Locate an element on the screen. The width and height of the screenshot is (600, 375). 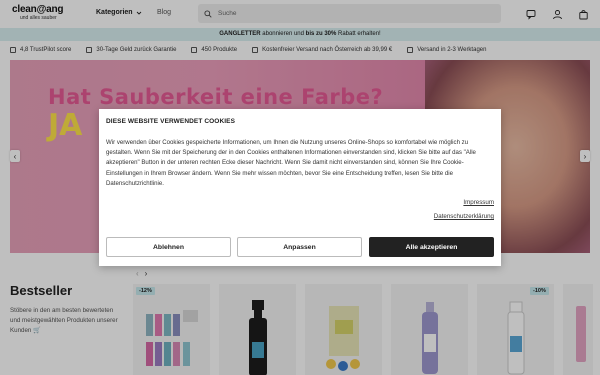
cookie-dialog-title: DIESE WEBSITE VERWENDET COOKIES is located at coordinates (171, 121).